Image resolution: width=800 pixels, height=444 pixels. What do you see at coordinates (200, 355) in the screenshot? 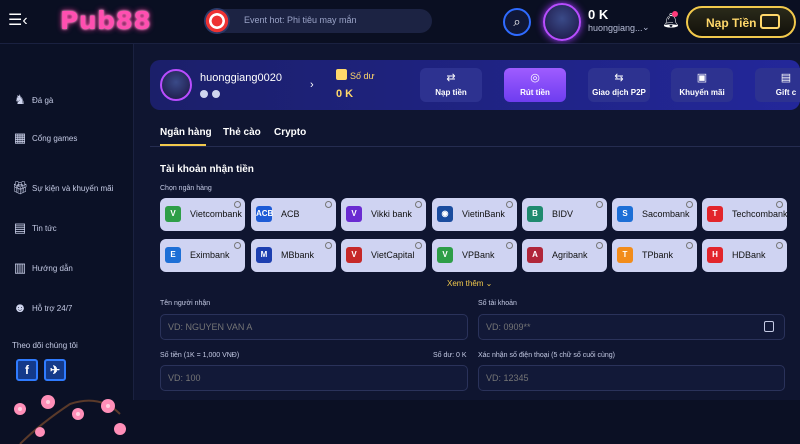
I see `amount-label: Số tiền (1K = 1,000 VNĐ)` at bounding box center [200, 355].